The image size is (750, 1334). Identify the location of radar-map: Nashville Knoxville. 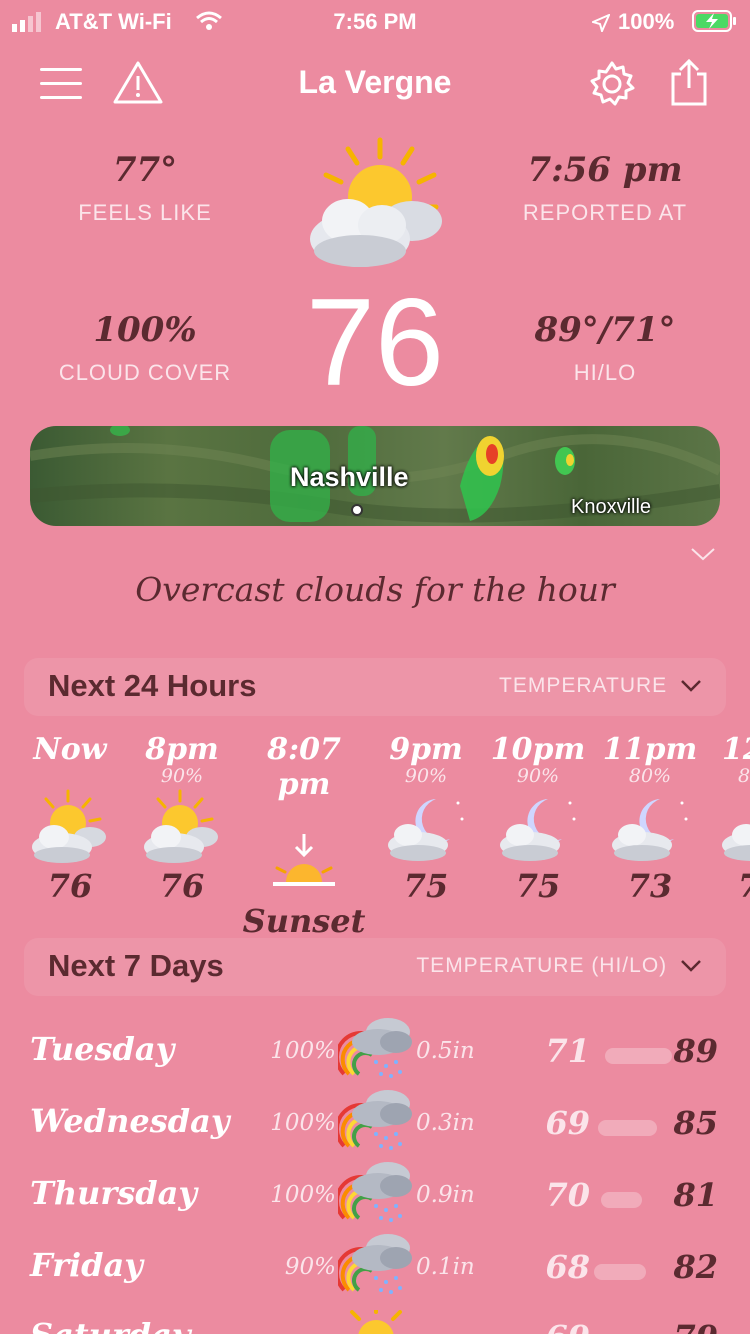
(375, 476).